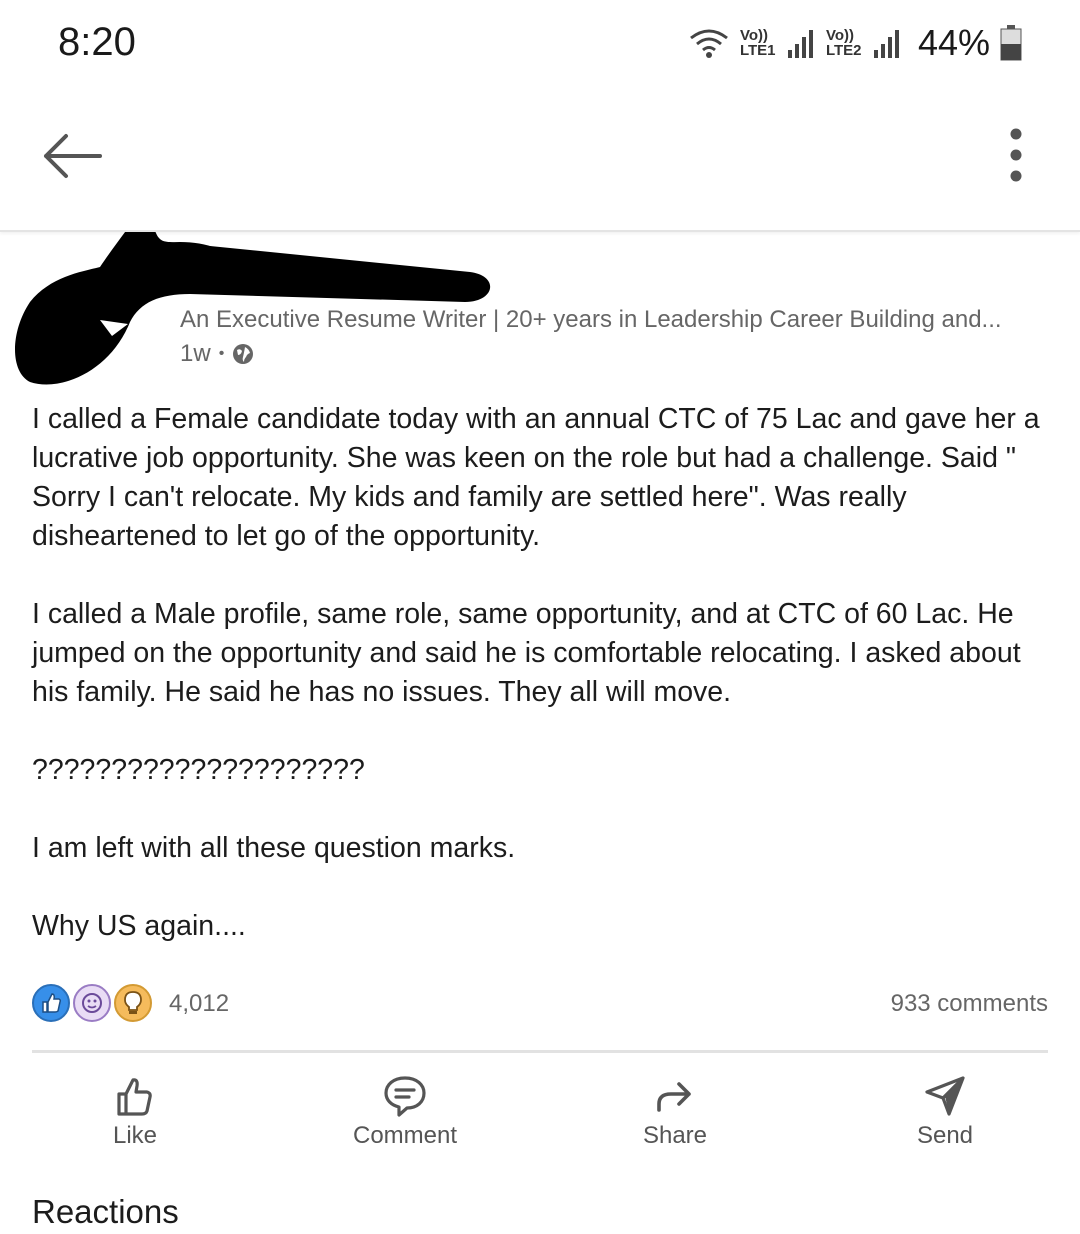  I want to click on post-action-bar: Like Comment Share Send, so click(540, 1120).